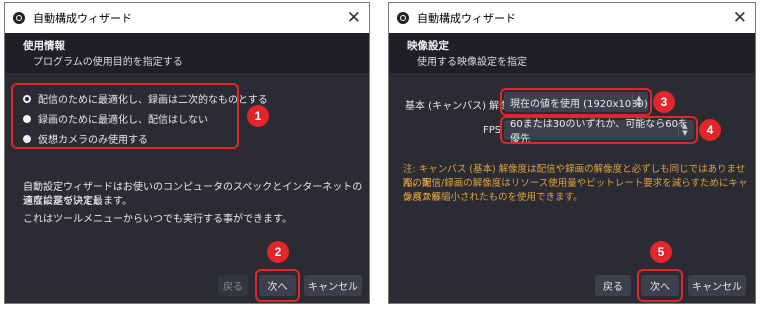 The height and width of the screenshot is (316, 760). Describe the element at coordinates (472, 62) in the screenshot. I see `page-subtitle: 使用する映像設定を指定` at that location.